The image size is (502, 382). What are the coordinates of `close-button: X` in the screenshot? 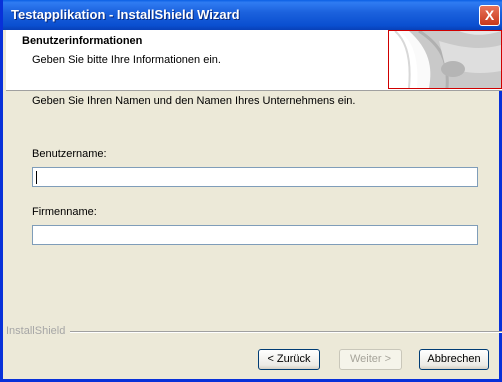 It's located at (489, 15).